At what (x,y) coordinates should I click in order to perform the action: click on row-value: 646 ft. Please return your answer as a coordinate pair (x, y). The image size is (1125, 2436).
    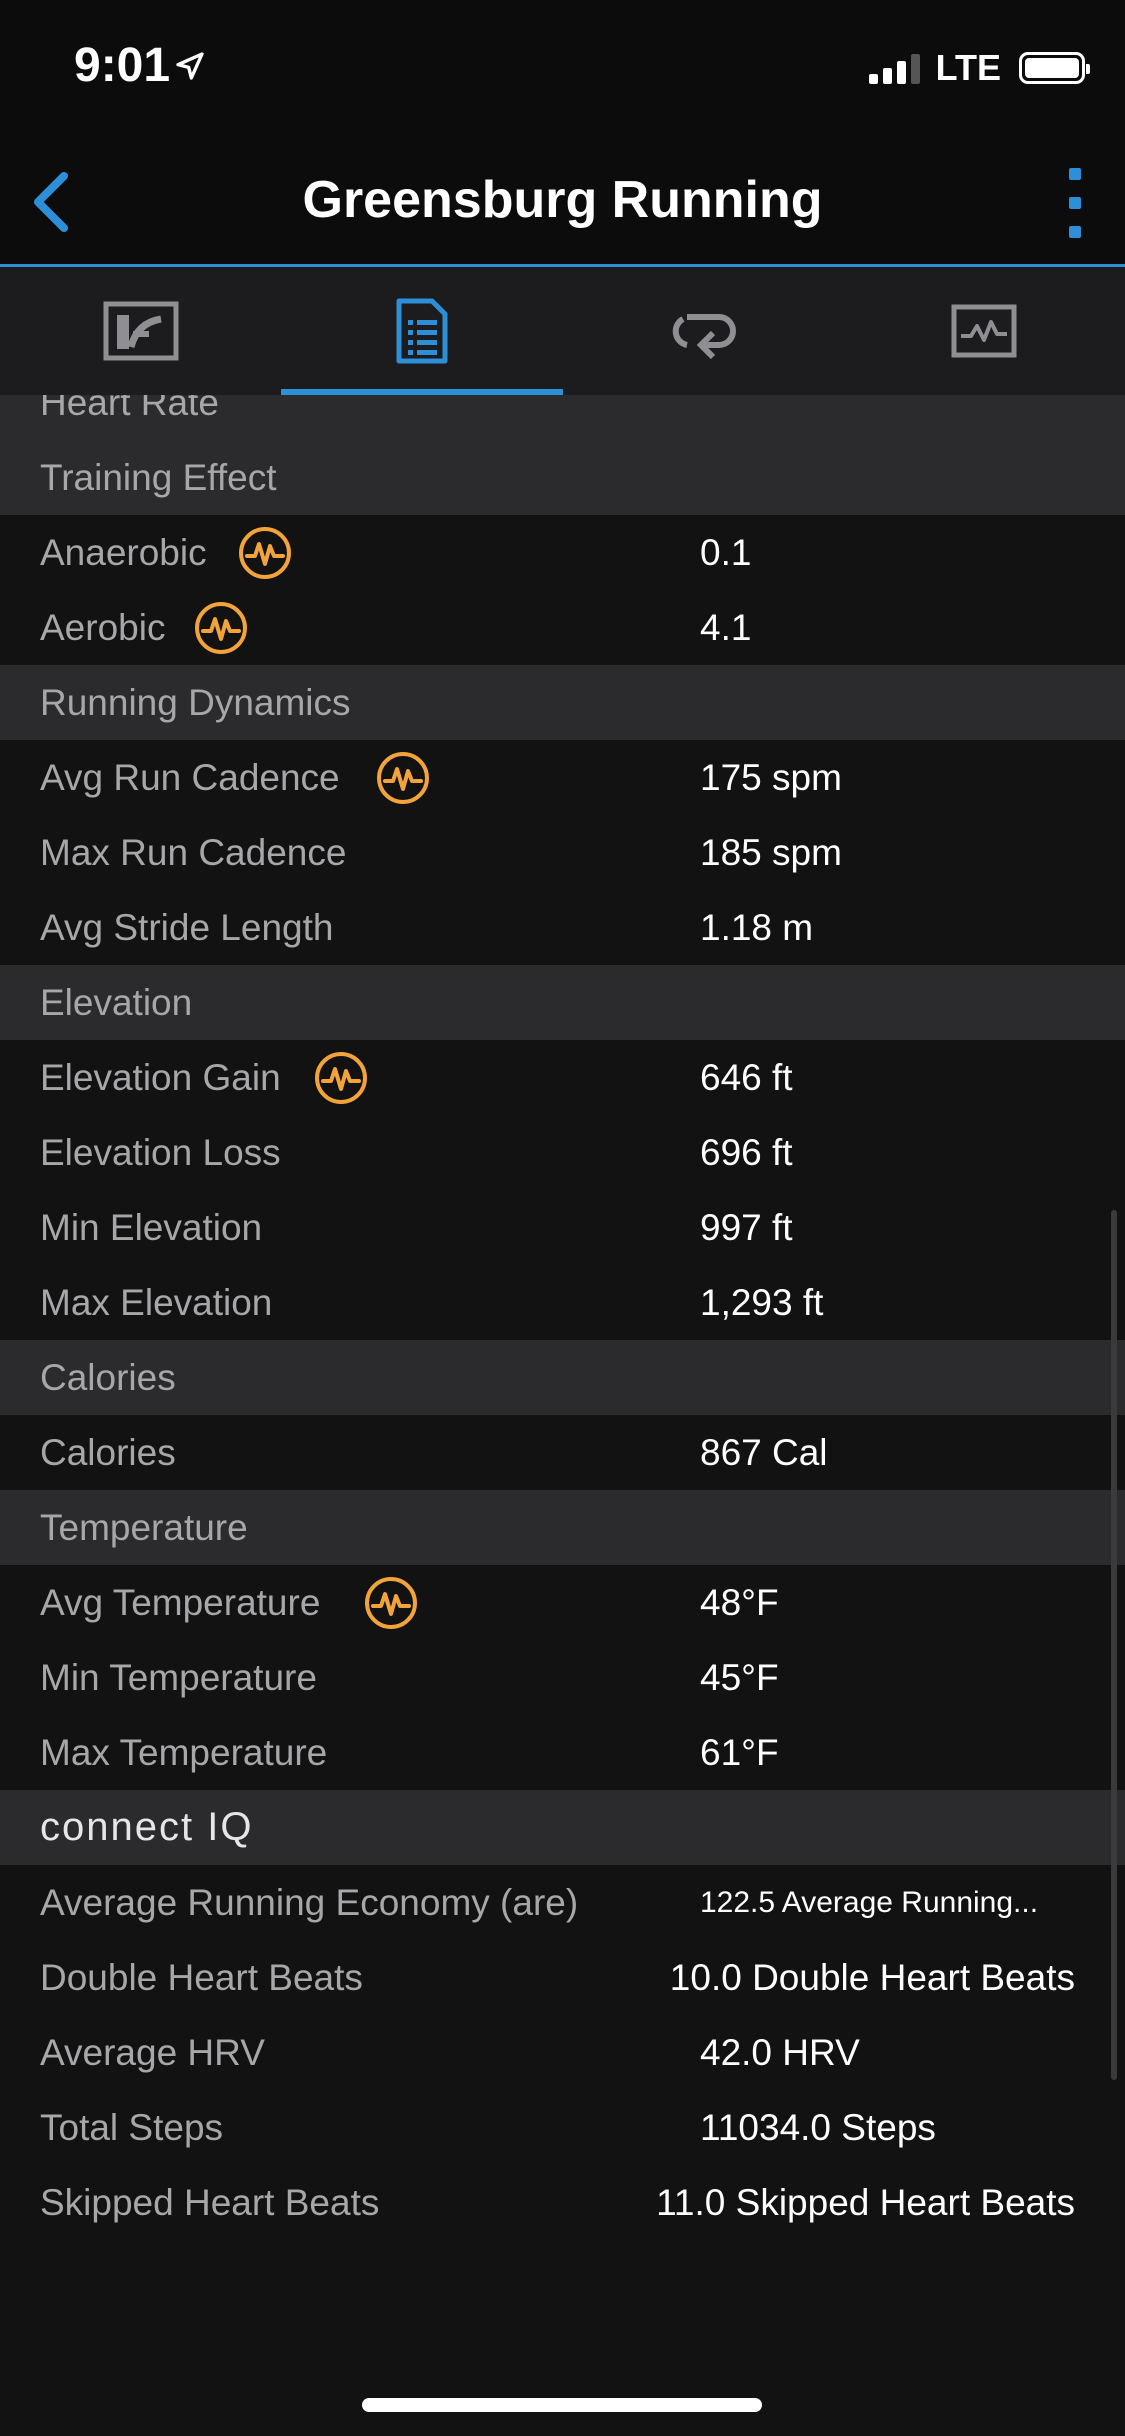
    Looking at the image, I should click on (746, 1077).